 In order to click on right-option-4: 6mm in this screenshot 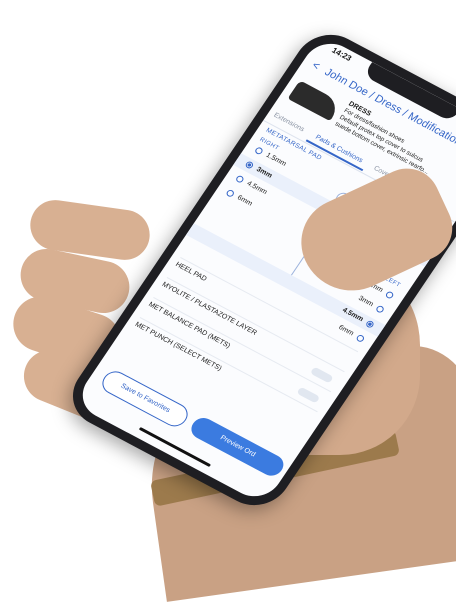, I will do `click(239, 198)`.